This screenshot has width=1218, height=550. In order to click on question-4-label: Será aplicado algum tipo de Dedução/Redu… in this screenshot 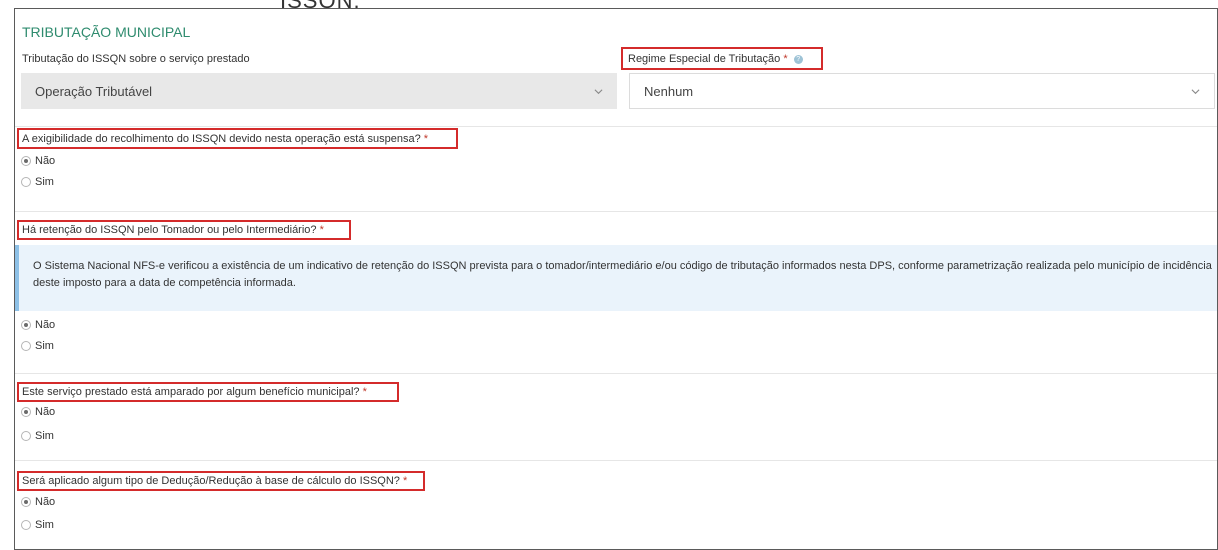, I will do `click(211, 481)`.